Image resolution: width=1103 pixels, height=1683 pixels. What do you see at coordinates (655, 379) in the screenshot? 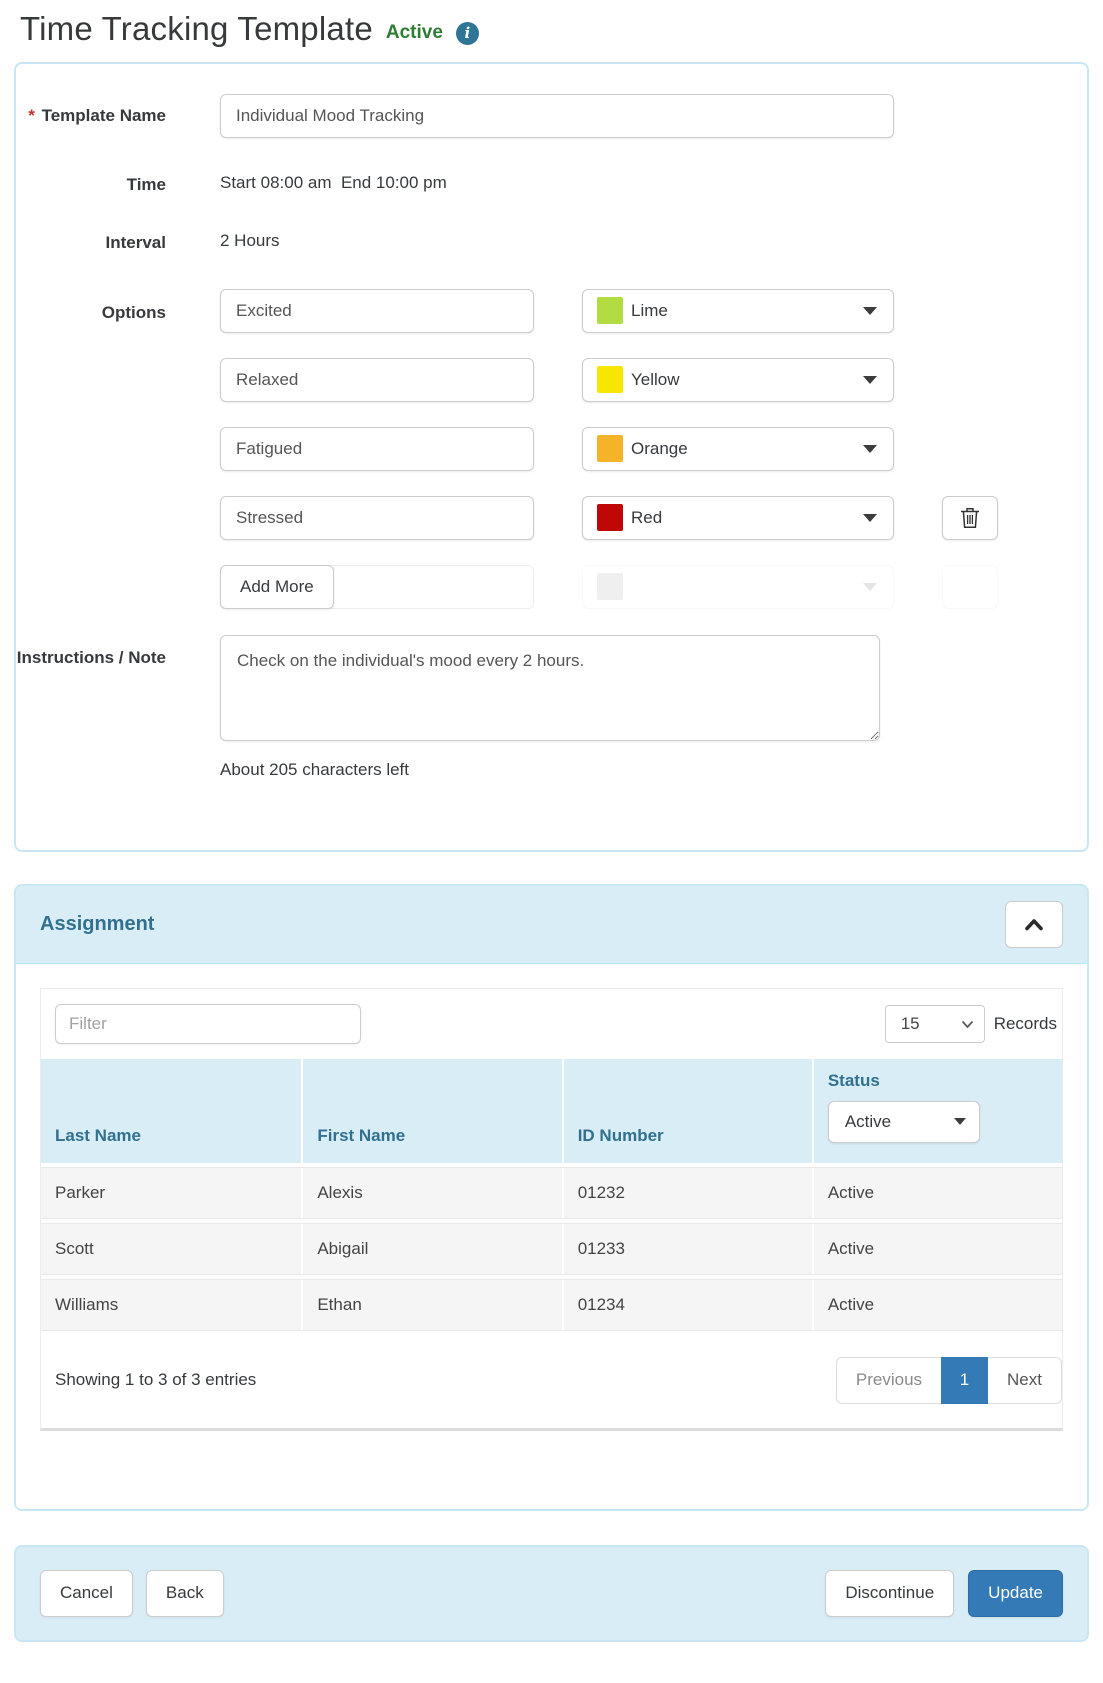
I see `color-name: Yellow` at bounding box center [655, 379].